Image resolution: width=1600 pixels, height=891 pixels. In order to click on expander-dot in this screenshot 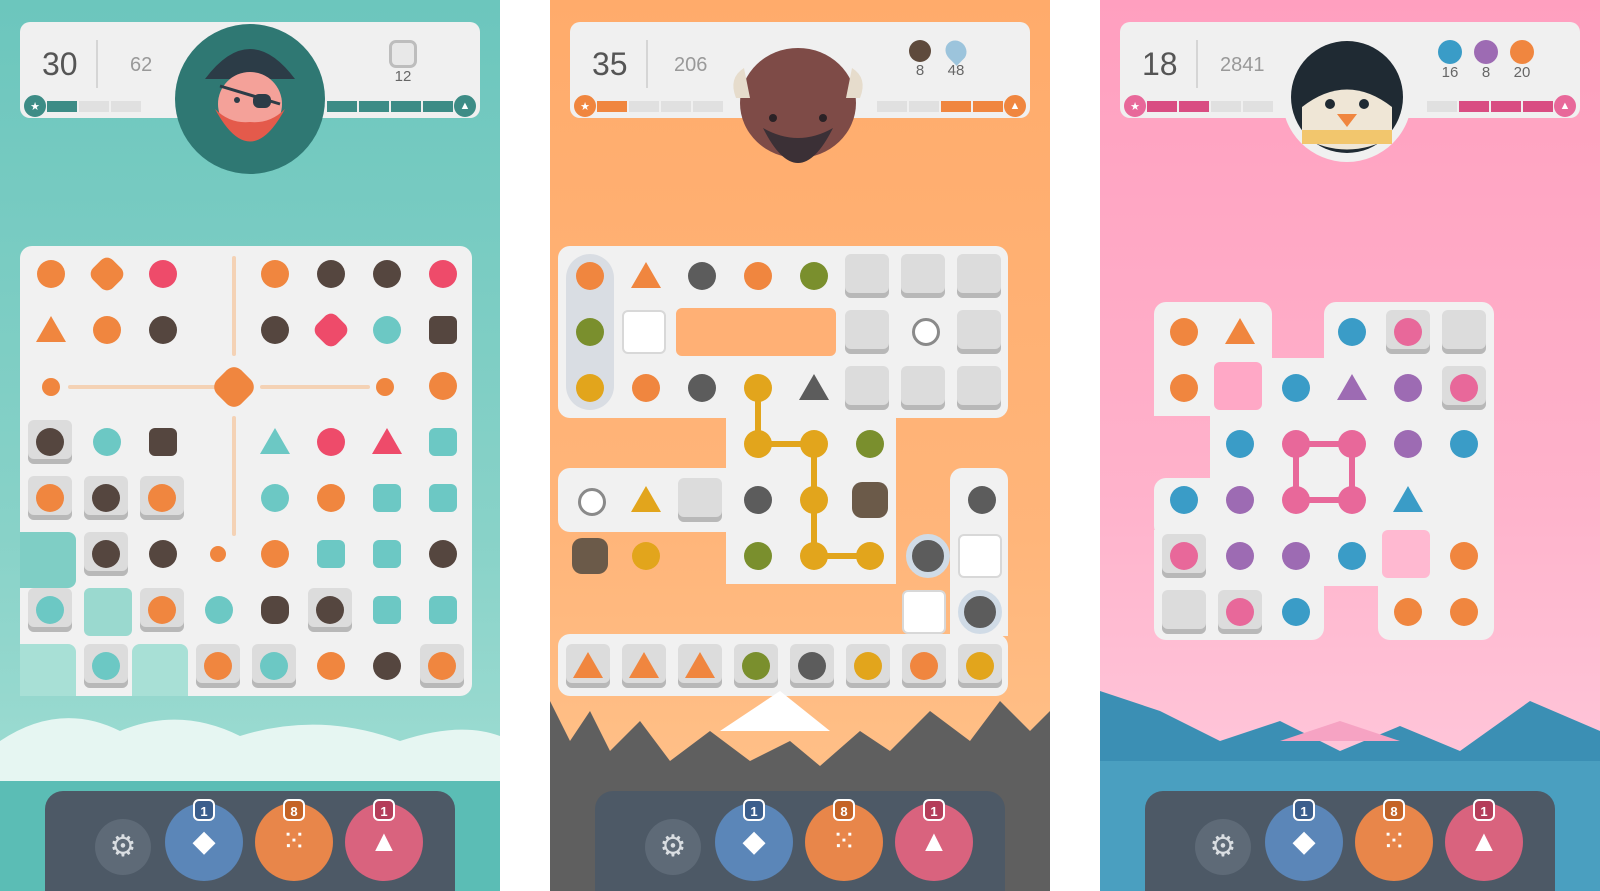, I will do `click(234, 387)`.